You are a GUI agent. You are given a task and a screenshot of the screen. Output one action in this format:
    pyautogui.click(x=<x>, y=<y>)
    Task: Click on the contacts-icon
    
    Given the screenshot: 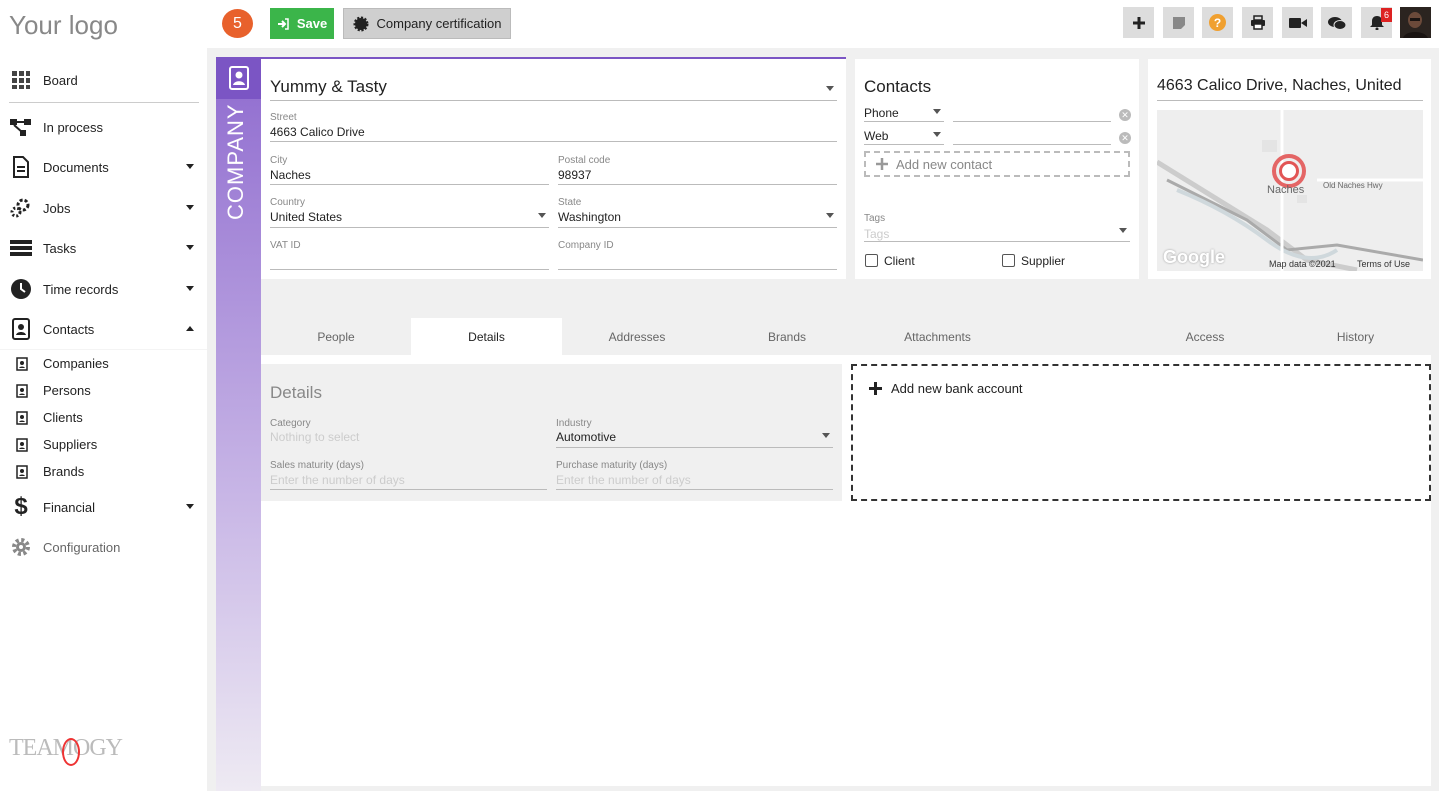 What is the action you would take?
    pyautogui.click(x=21, y=329)
    